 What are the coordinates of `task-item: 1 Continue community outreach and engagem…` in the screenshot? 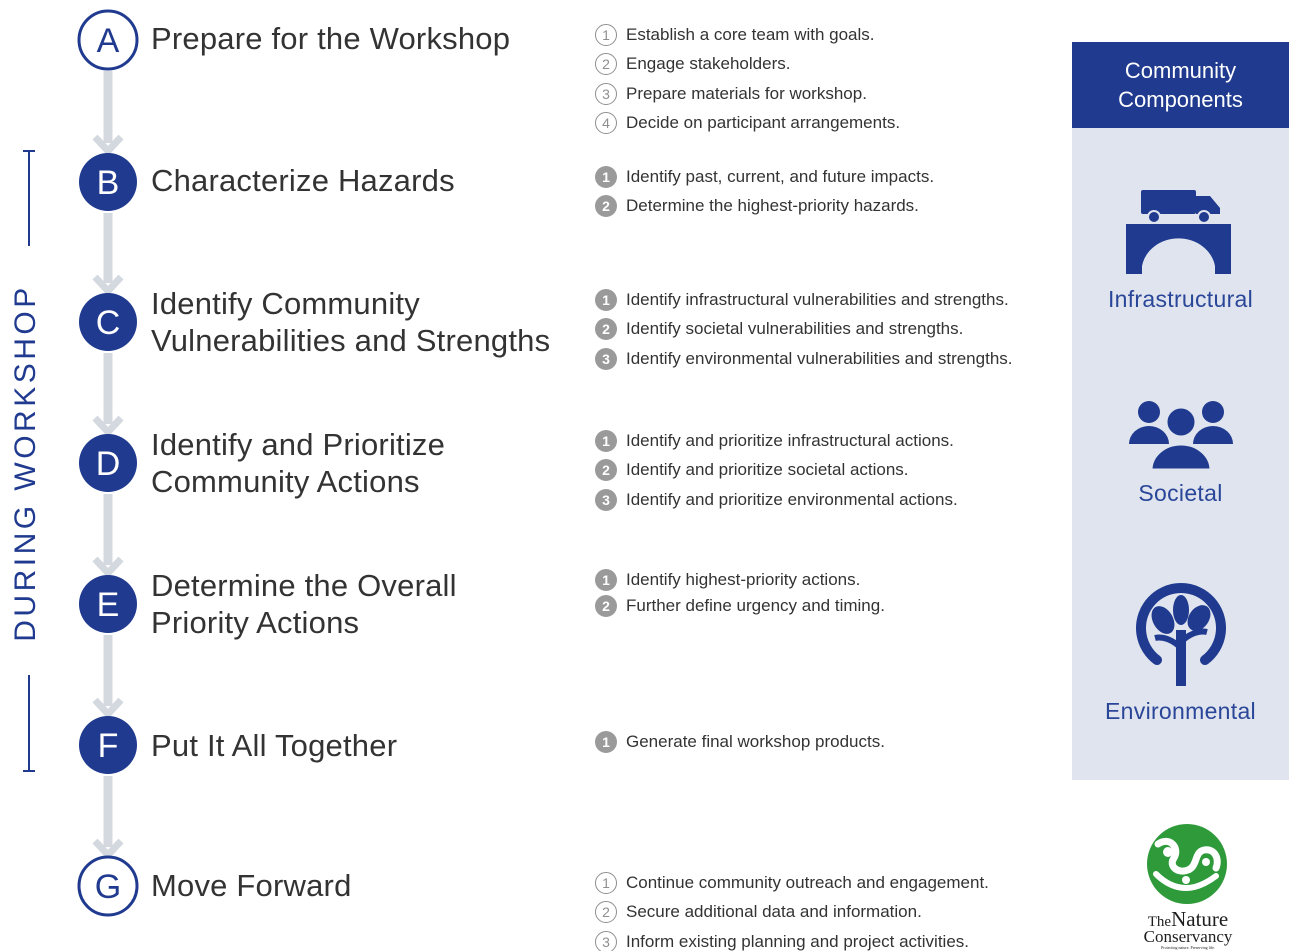 It's located at (832, 883).